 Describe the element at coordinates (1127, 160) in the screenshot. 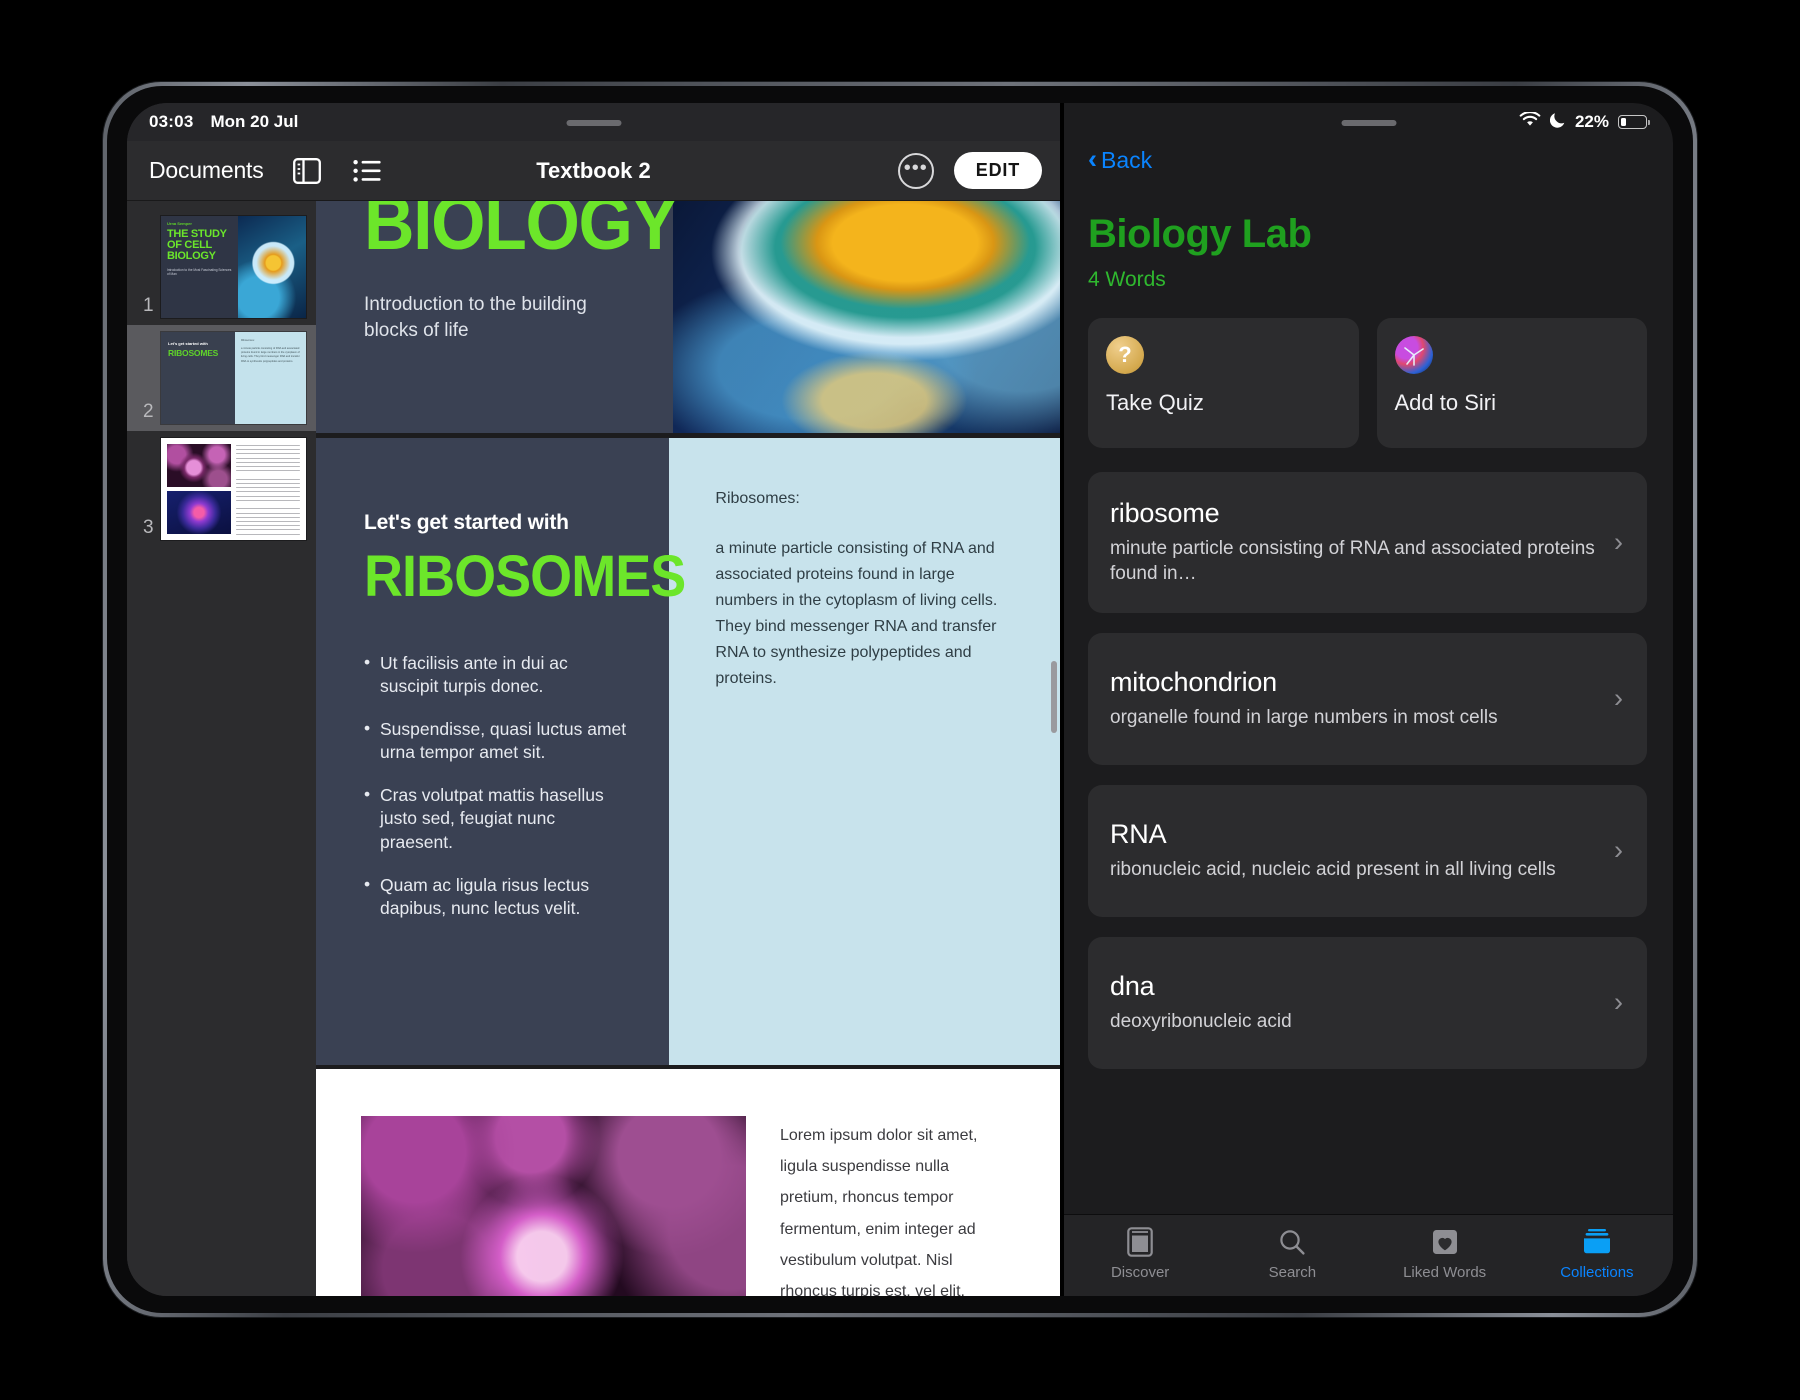

I see `back-label: Back` at that location.